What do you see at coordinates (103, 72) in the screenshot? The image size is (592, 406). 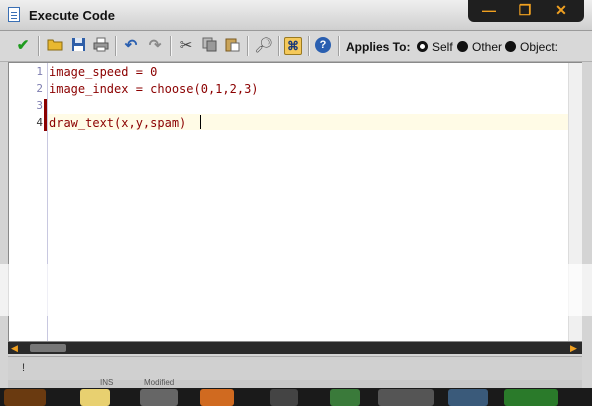 I see `code-line: image_speed = 0` at bounding box center [103, 72].